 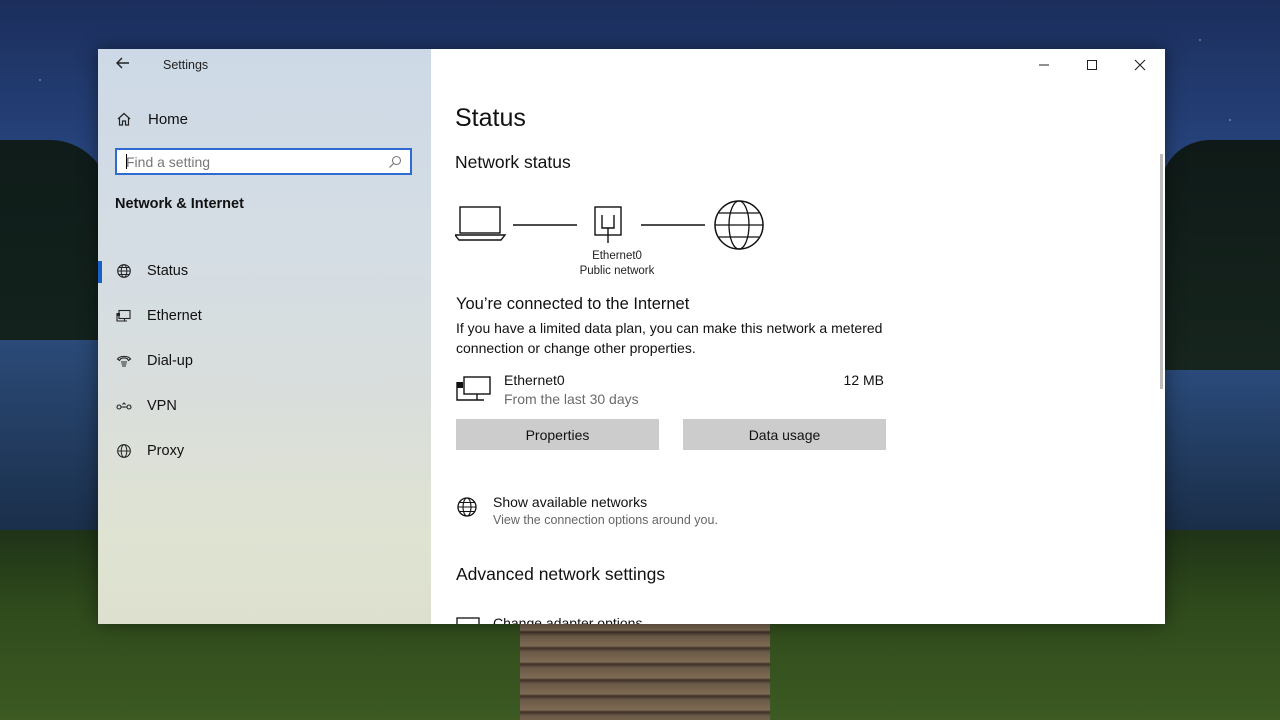 I want to click on sidebar-item-vpn: VPN, so click(x=264, y=405).